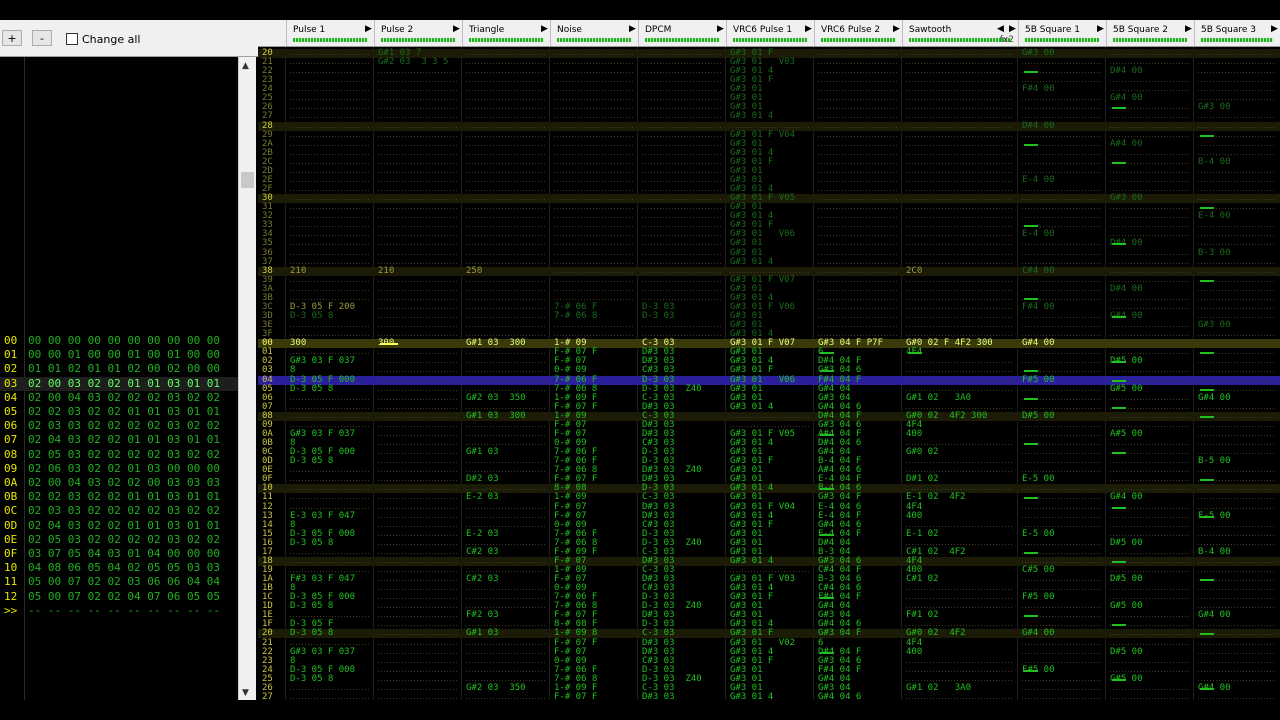 This screenshot has width=1280, height=720. I want to click on pattern-cell: D#3 03, so click(658, 696).